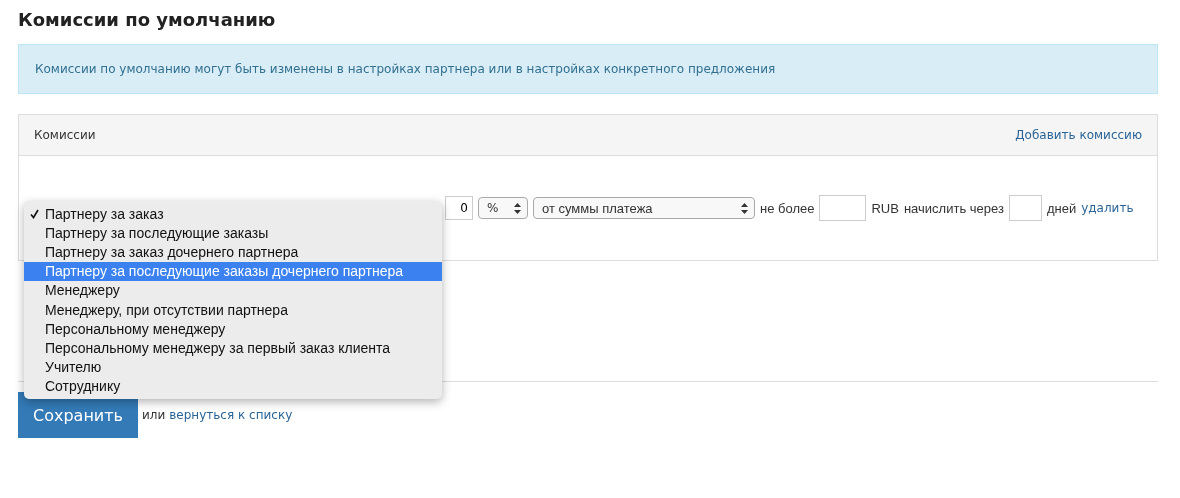 This screenshot has width=1180, height=498. I want to click on page-title: Комиссии по умолчанию, so click(147, 20).